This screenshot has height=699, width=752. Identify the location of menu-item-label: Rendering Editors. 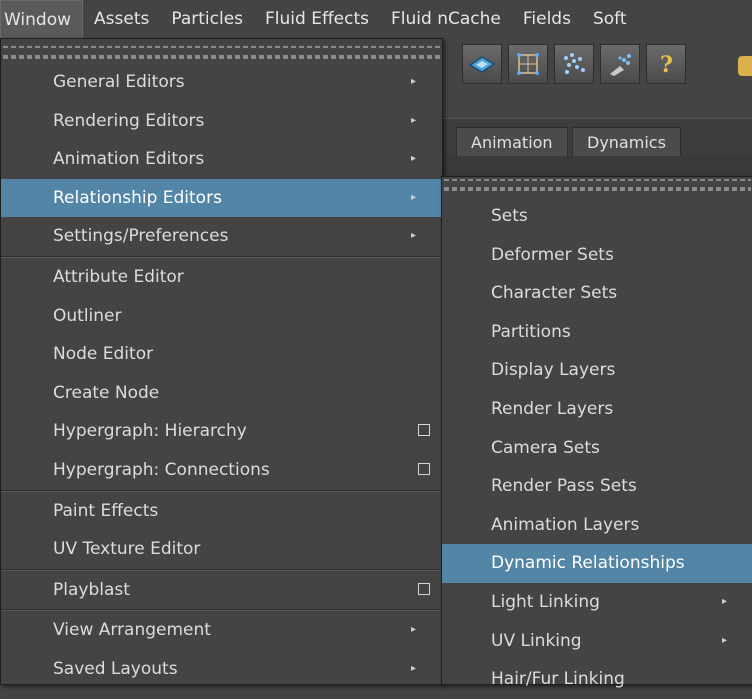
(129, 120).